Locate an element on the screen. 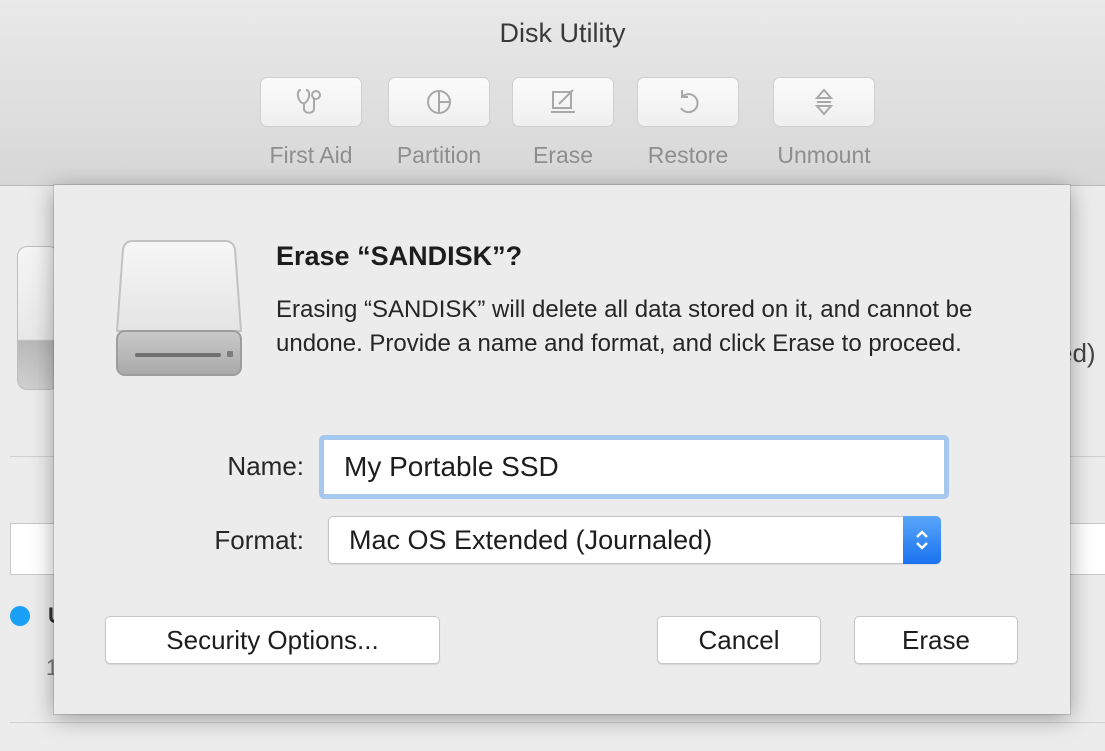 The width and height of the screenshot is (1105, 751). erase-toolbar-label: Erase is located at coordinates (563, 155).